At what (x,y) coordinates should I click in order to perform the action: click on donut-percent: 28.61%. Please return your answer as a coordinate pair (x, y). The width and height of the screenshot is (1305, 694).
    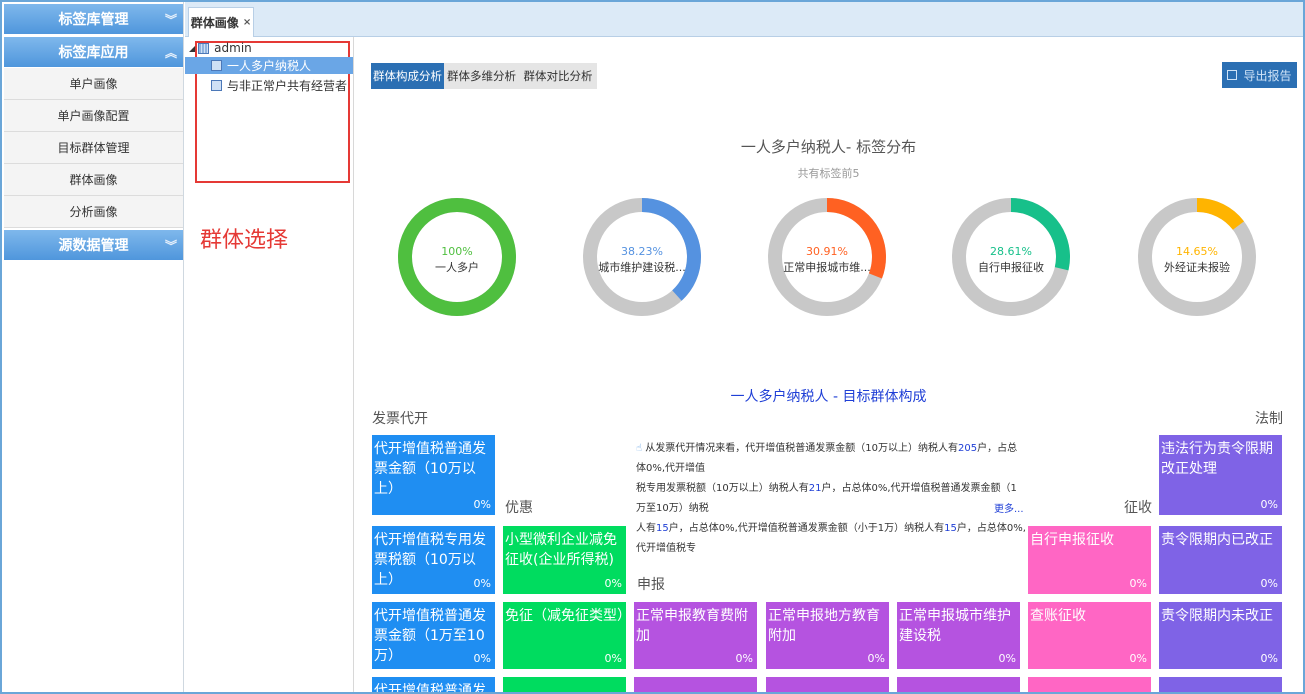
    Looking at the image, I should click on (1011, 251).